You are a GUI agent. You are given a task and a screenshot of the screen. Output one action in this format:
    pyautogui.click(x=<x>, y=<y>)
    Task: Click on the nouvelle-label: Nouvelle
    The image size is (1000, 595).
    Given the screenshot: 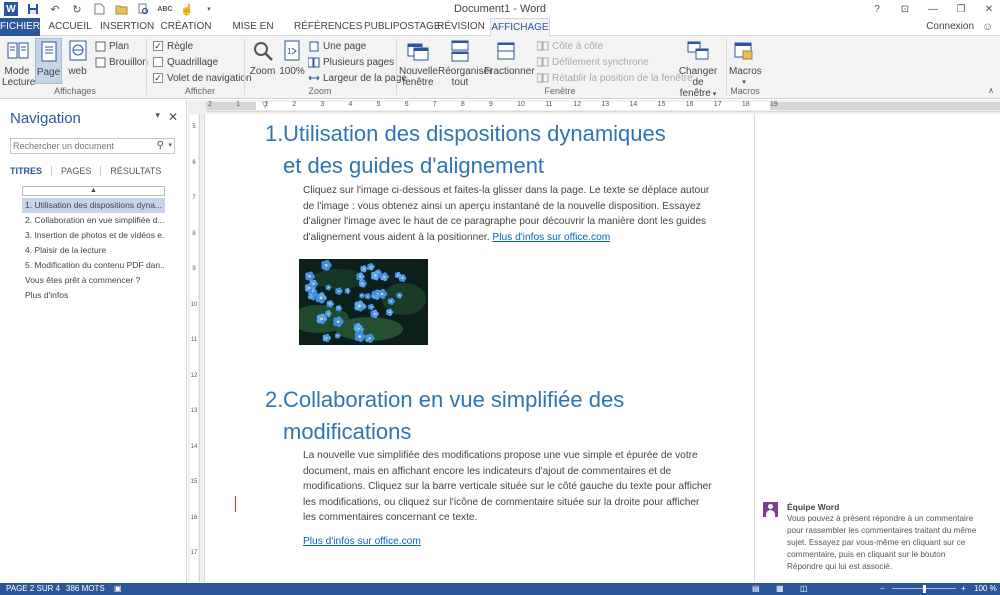 What is the action you would take?
    pyautogui.click(x=418, y=71)
    